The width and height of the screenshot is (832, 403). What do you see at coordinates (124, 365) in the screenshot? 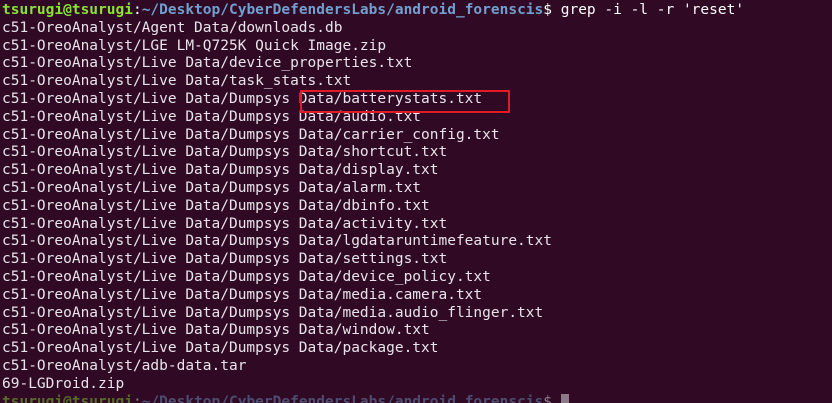
I see `output-line: c51-OreoAnalyst/adb-data.tar` at bounding box center [124, 365].